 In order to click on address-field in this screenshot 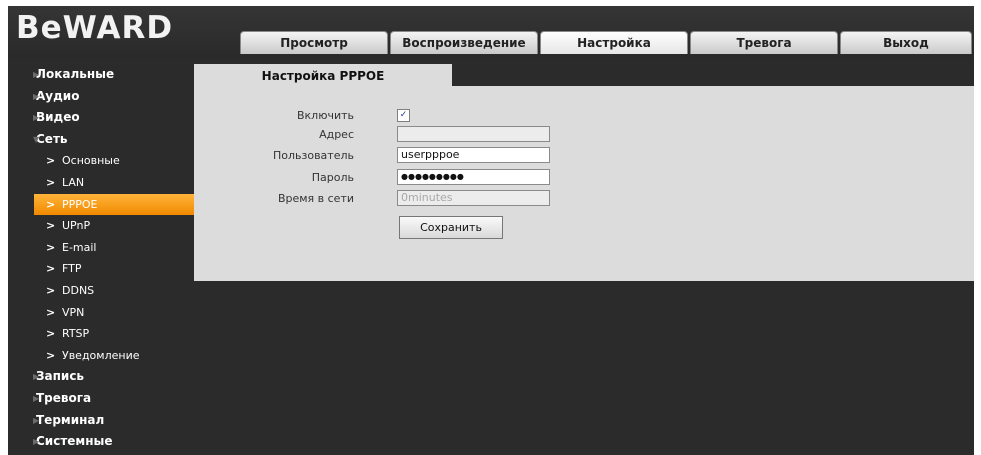, I will do `click(473, 134)`.